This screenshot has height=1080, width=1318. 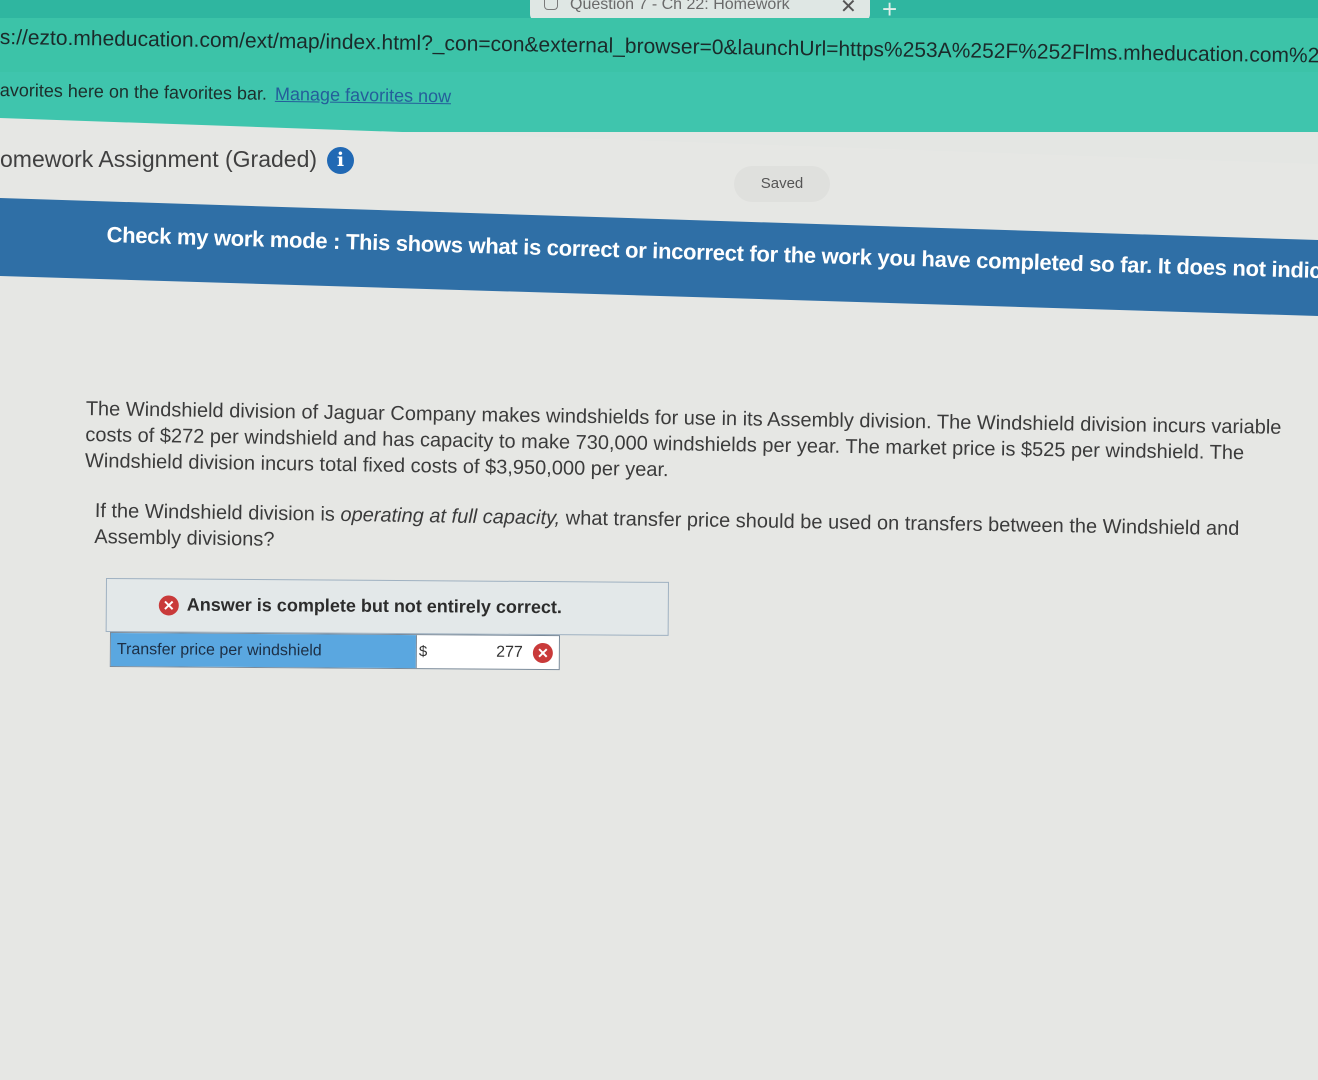 I want to click on incorrect-icon: ✕, so click(x=168, y=605).